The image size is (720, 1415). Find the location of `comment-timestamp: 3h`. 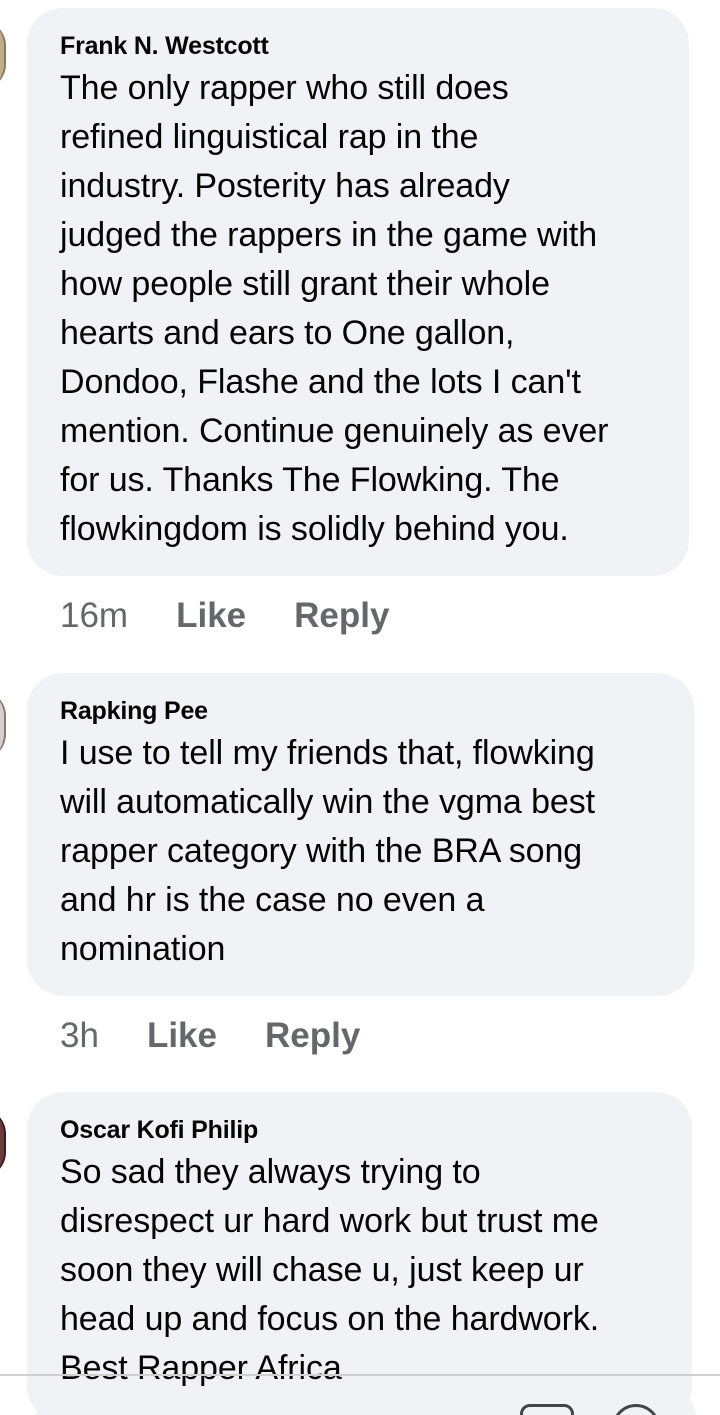

comment-timestamp: 3h is located at coordinates (79, 1036).